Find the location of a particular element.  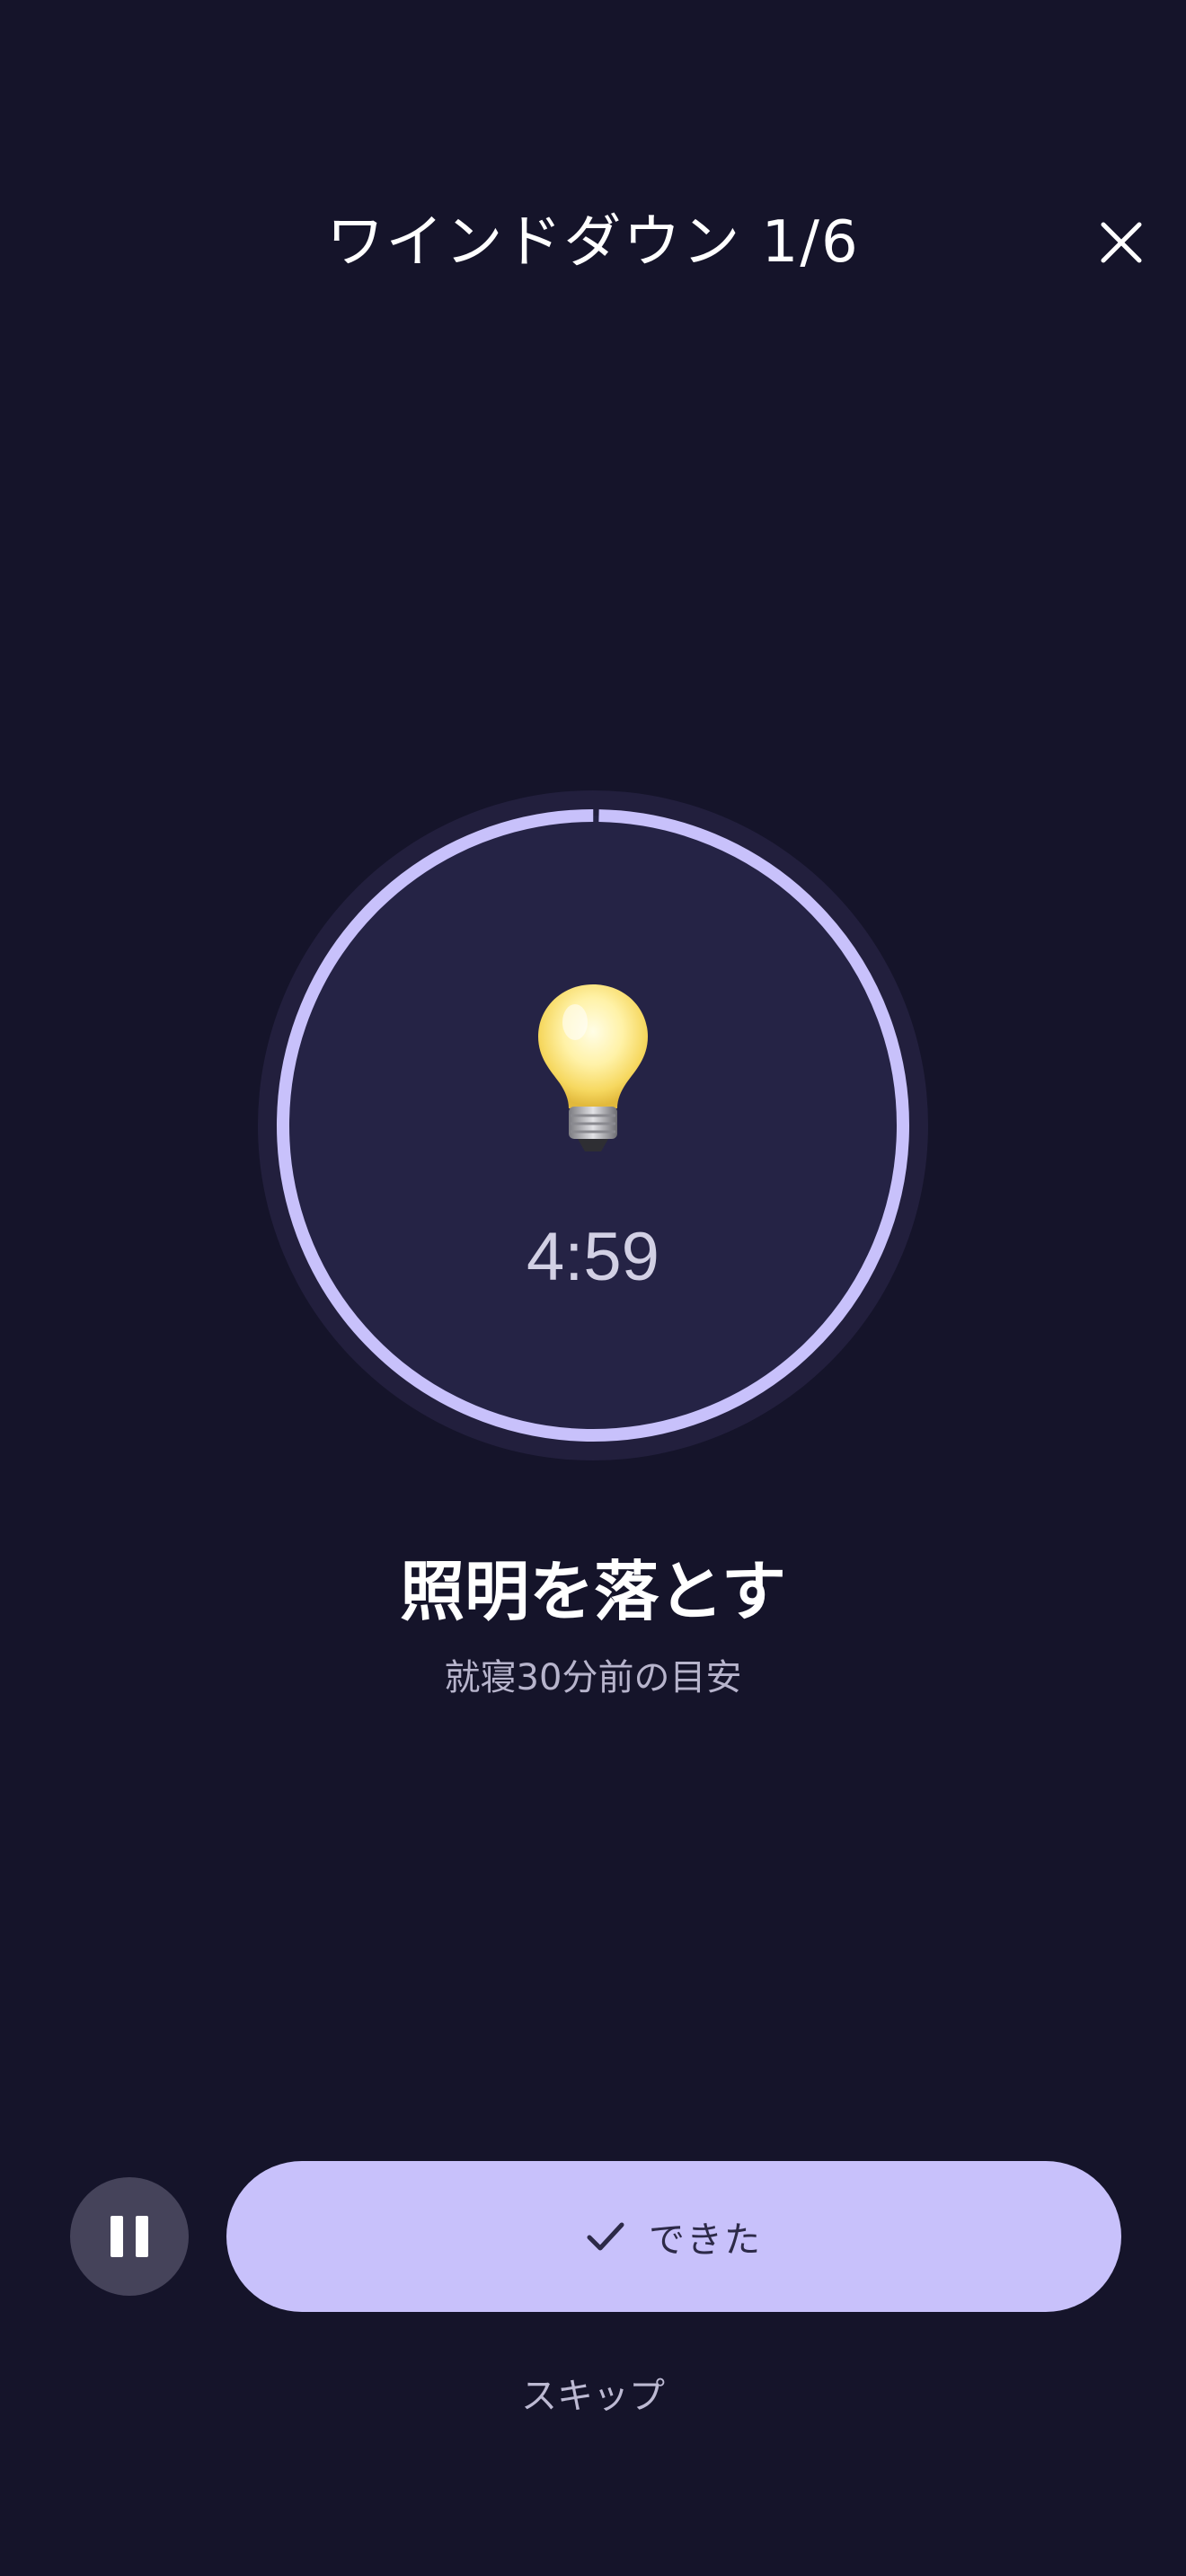

close-icon is located at coordinates (1121, 242).